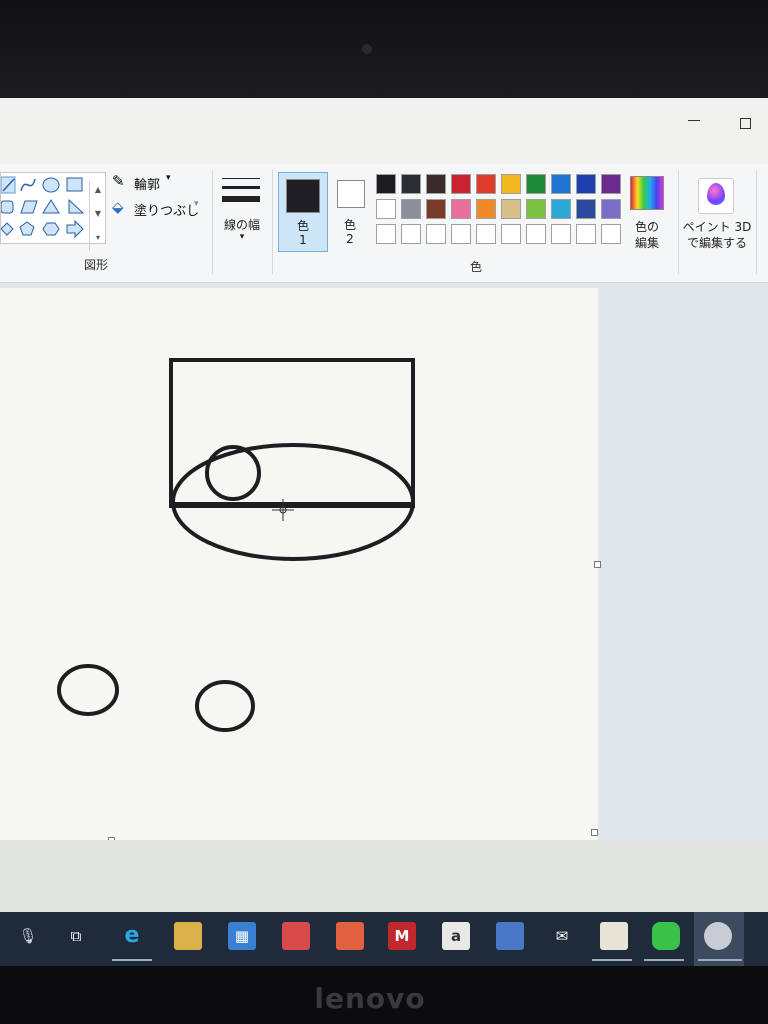 This screenshot has width=768, height=1024. What do you see at coordinates (225, 706) in the screenshot?
I see `drawn-ellipse-right` at bounding box center [225, 706].